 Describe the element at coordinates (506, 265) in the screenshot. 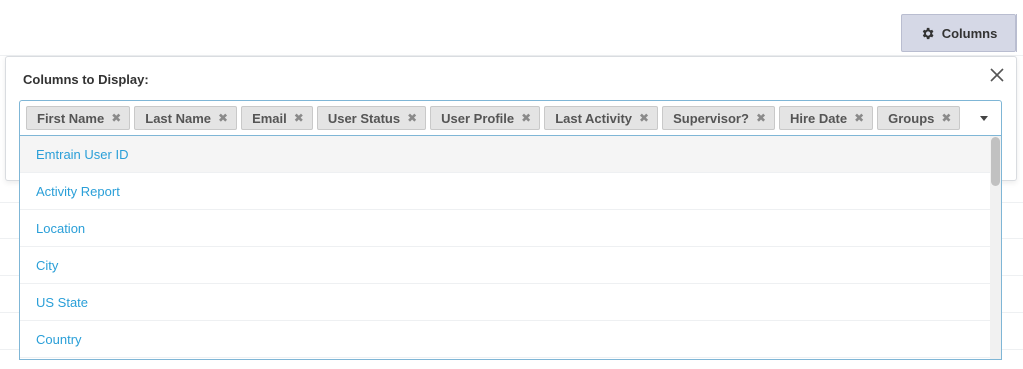

I see `column-option: City` at that location.